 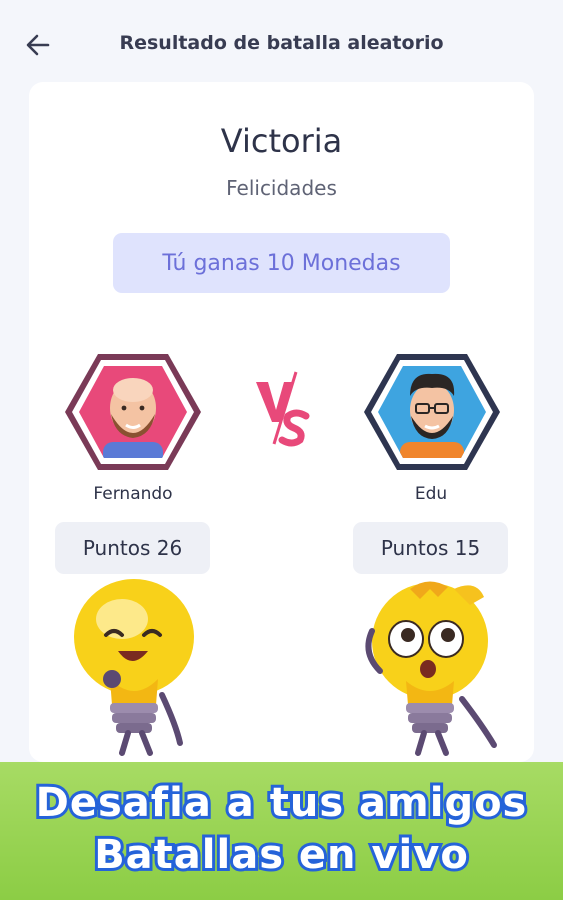 What do you see at coordinates (281, 141) in the screenshot?
I see `result-heading: Victoria` at bounding box center [281, 141].